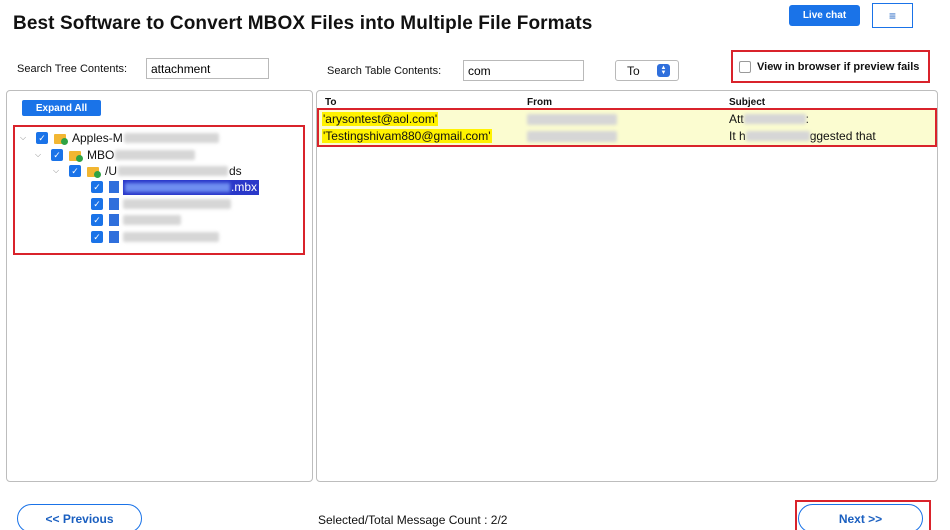  Describe the element at coordinates (647, 70) in the screenshot. I see `search-field-select: To ▲ ▼` at that location.